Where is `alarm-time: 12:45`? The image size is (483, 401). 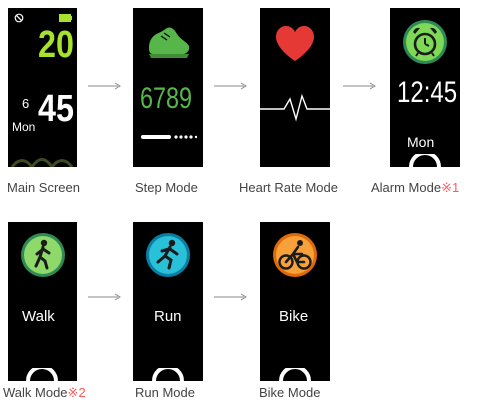 alarm-time: 12:45 is located at coordinates (427, 92).